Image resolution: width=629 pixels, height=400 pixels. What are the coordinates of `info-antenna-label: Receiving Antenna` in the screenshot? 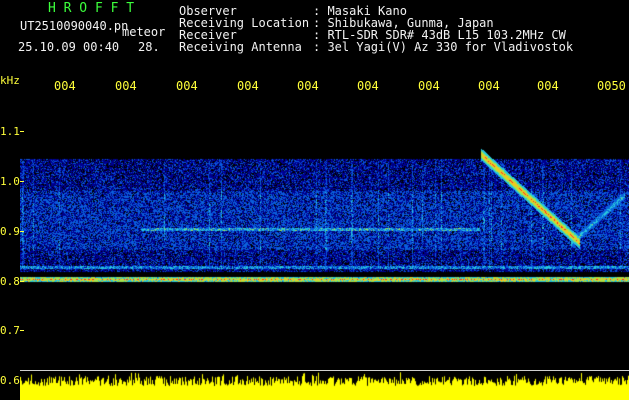 It's located at (240, 47).